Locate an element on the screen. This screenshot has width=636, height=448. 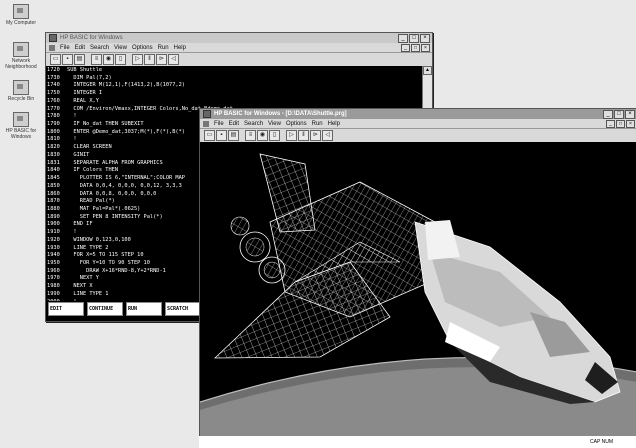
line-number: 1960 is located at coordinates (53, 270).